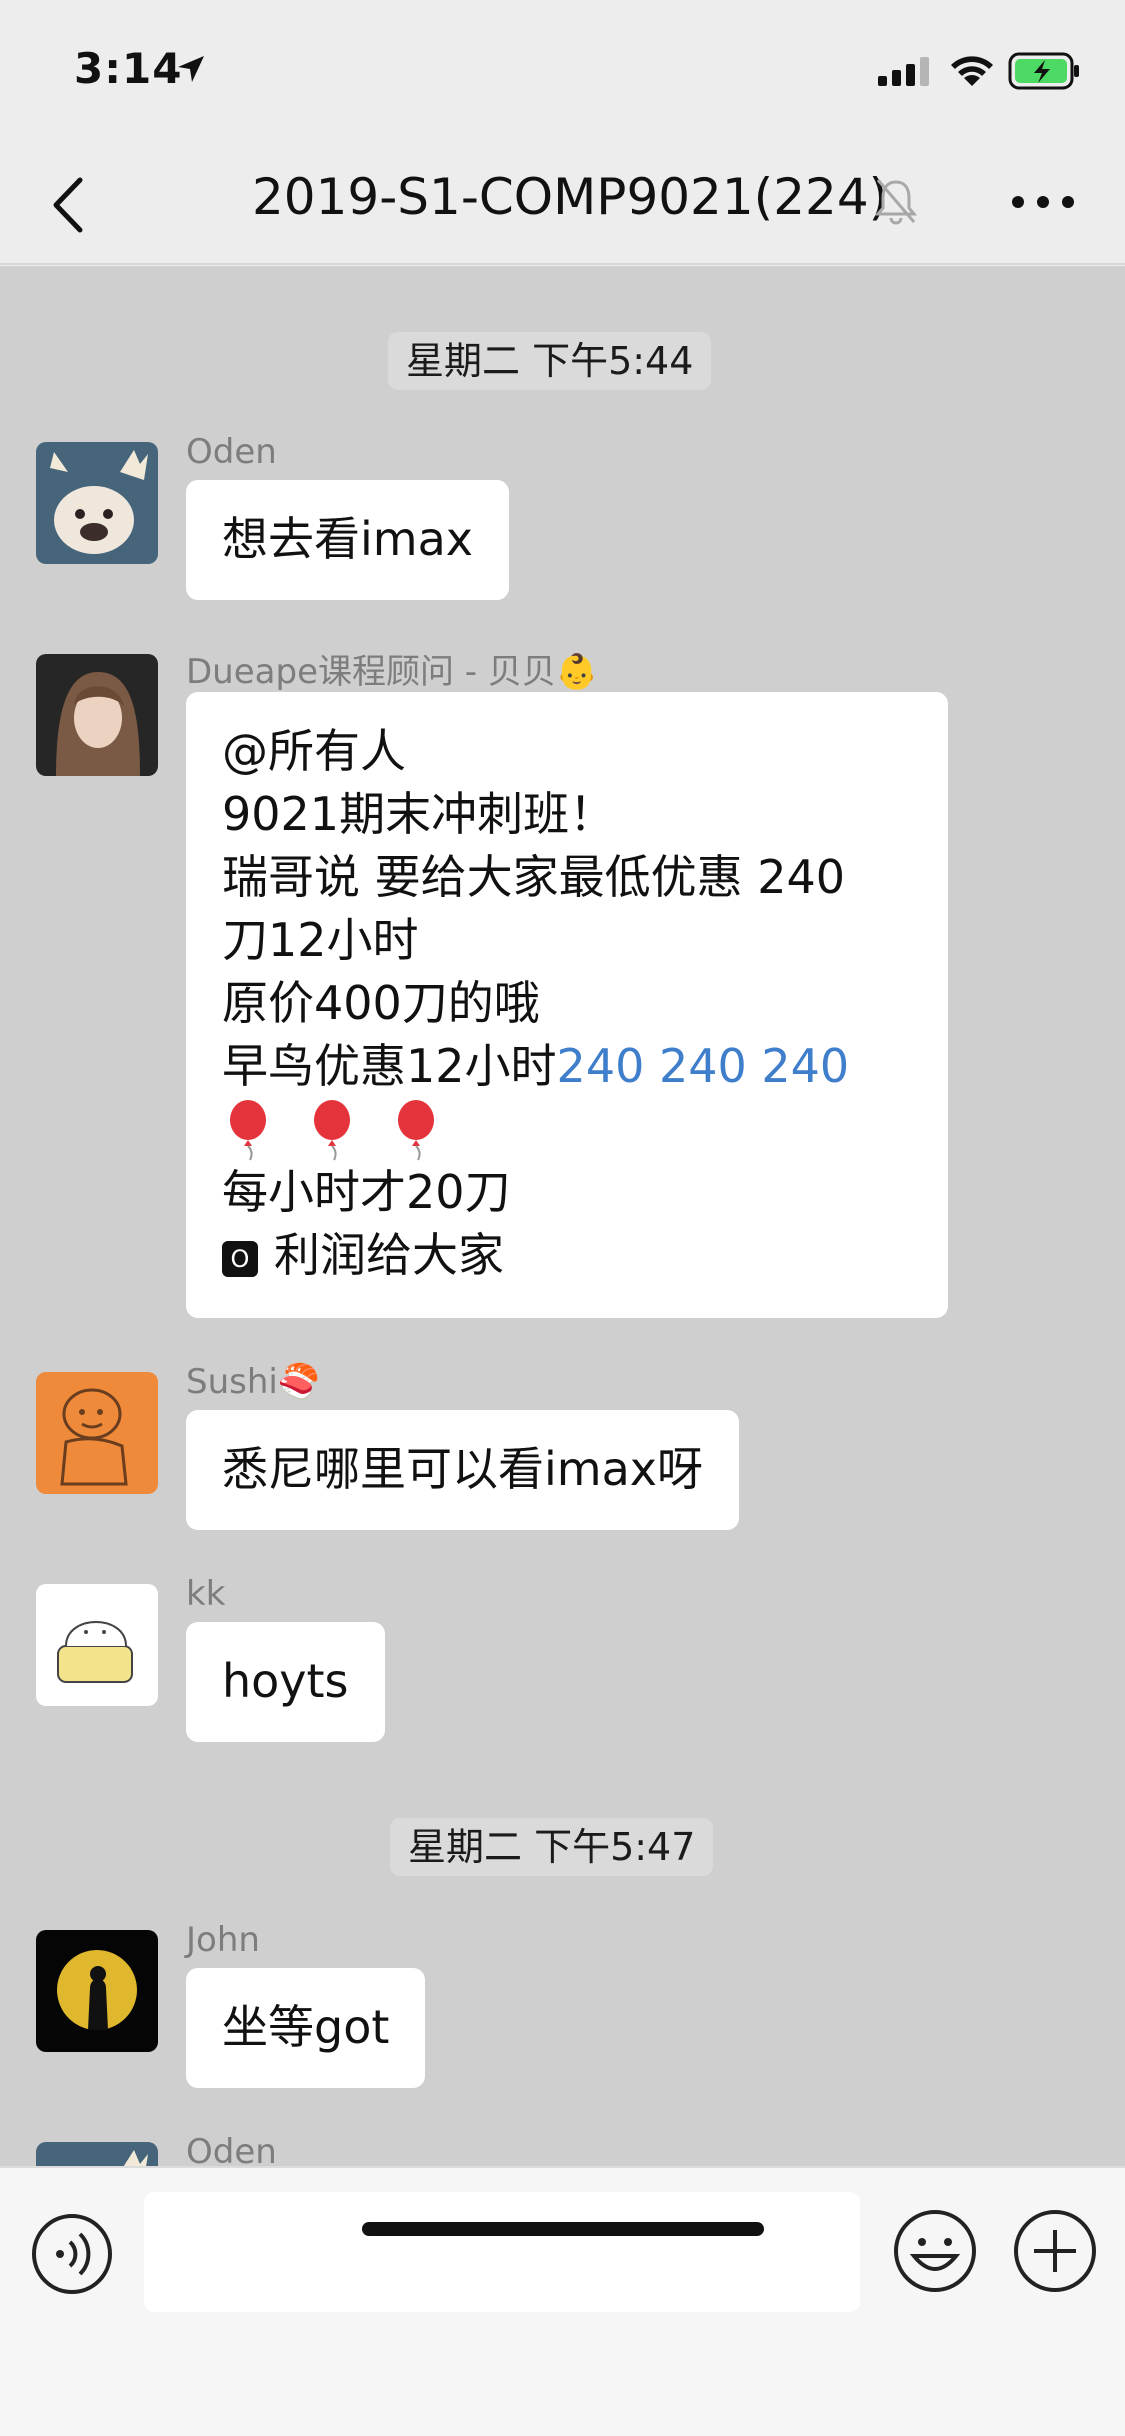 The width and height of the screenshot is (1125, 2436). Describe the element at coordinates (972, 71) in the screenshot. I see `wifi-icon` at that location.